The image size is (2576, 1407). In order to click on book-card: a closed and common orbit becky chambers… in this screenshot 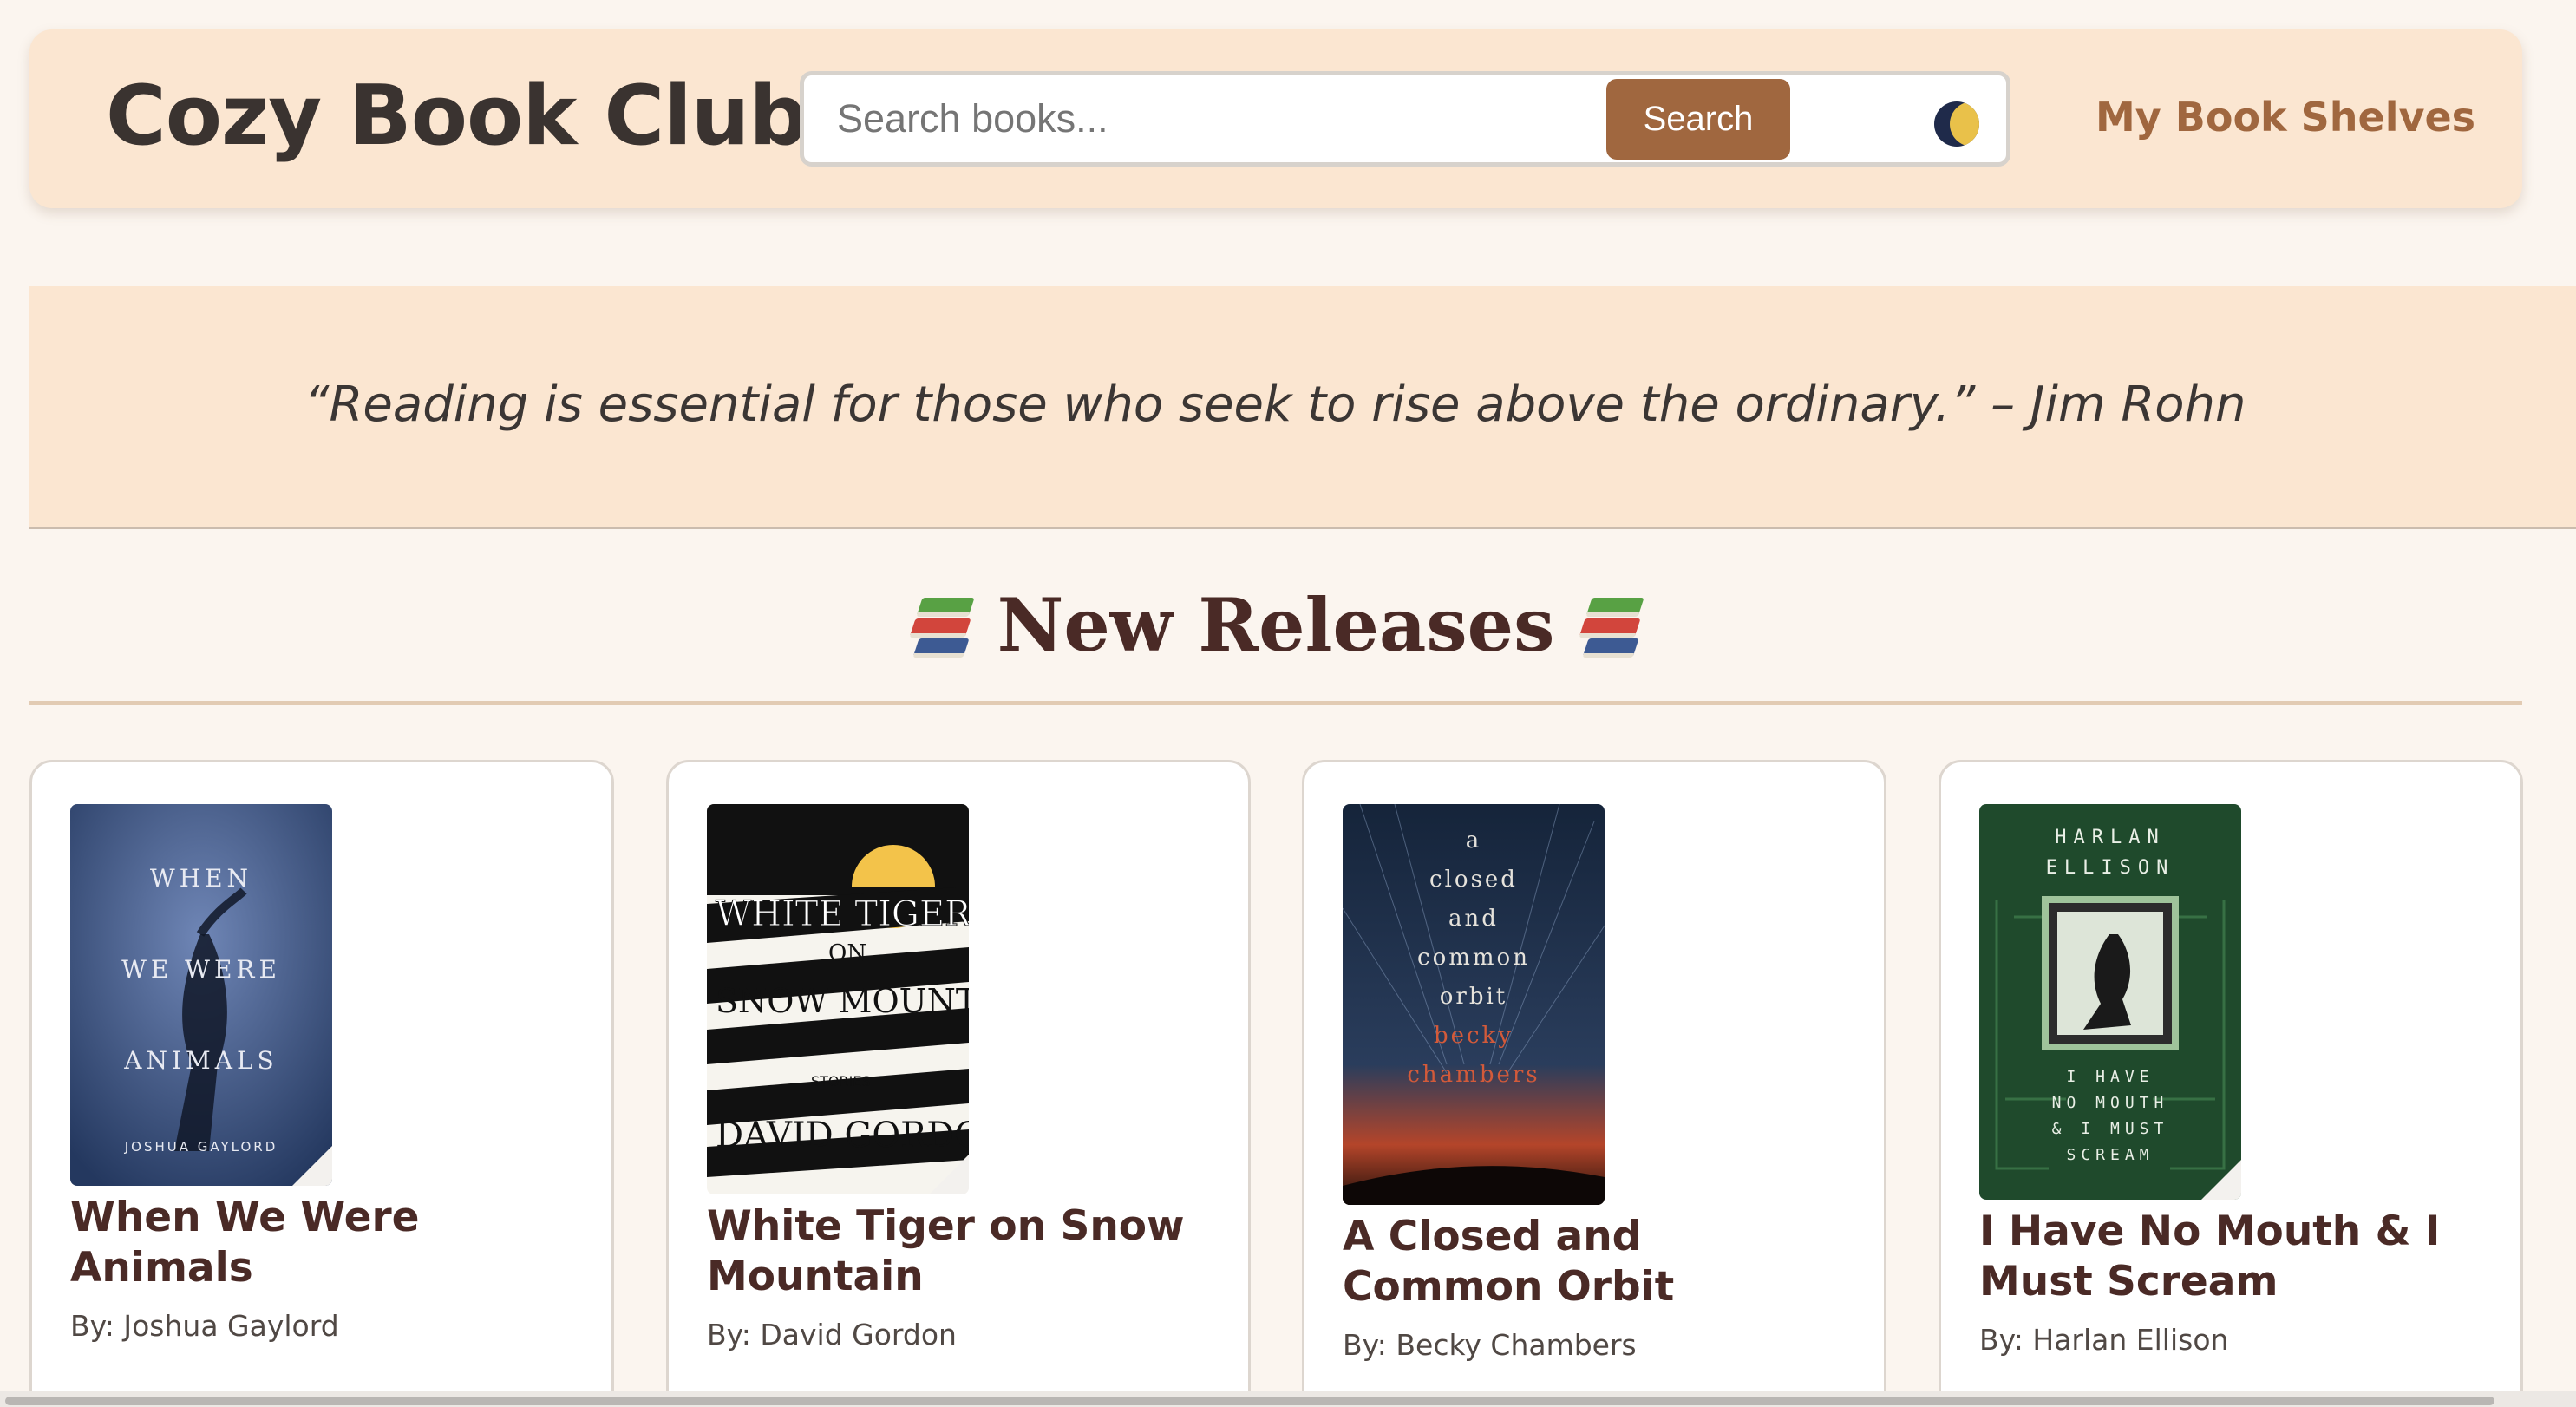, I will do `click(1594, 1083)`.